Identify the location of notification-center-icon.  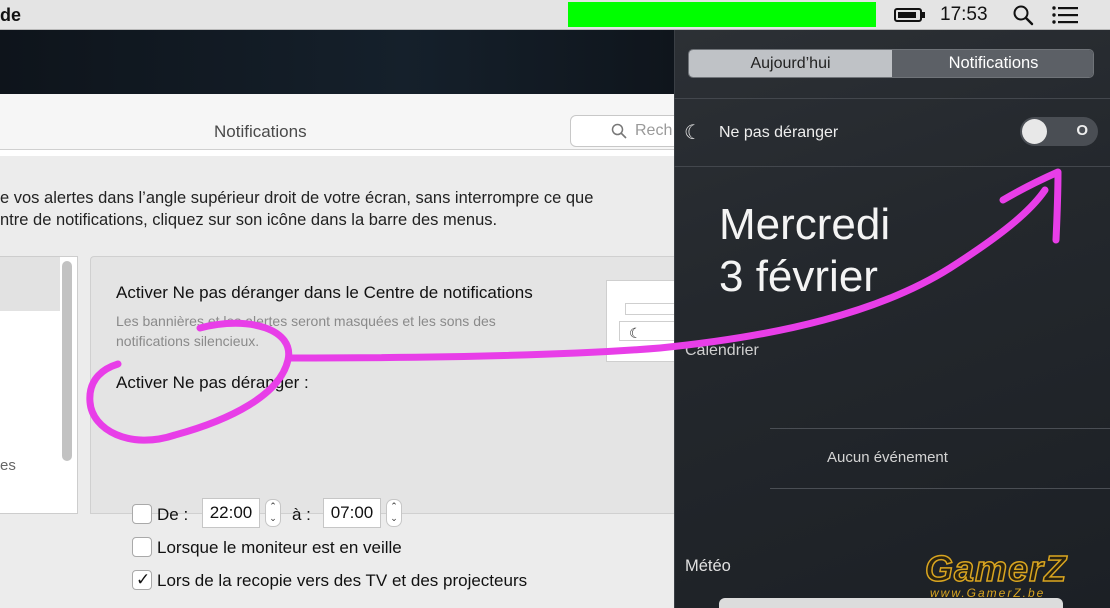
(1065, 15).